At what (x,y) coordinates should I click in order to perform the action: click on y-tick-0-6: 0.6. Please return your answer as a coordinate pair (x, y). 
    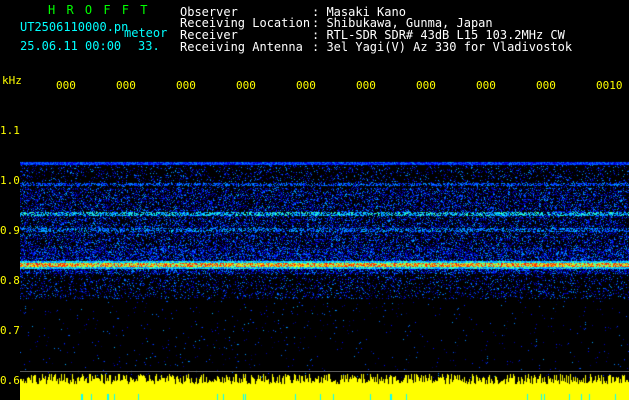
    Looking at the image, I should click on (10, 380).